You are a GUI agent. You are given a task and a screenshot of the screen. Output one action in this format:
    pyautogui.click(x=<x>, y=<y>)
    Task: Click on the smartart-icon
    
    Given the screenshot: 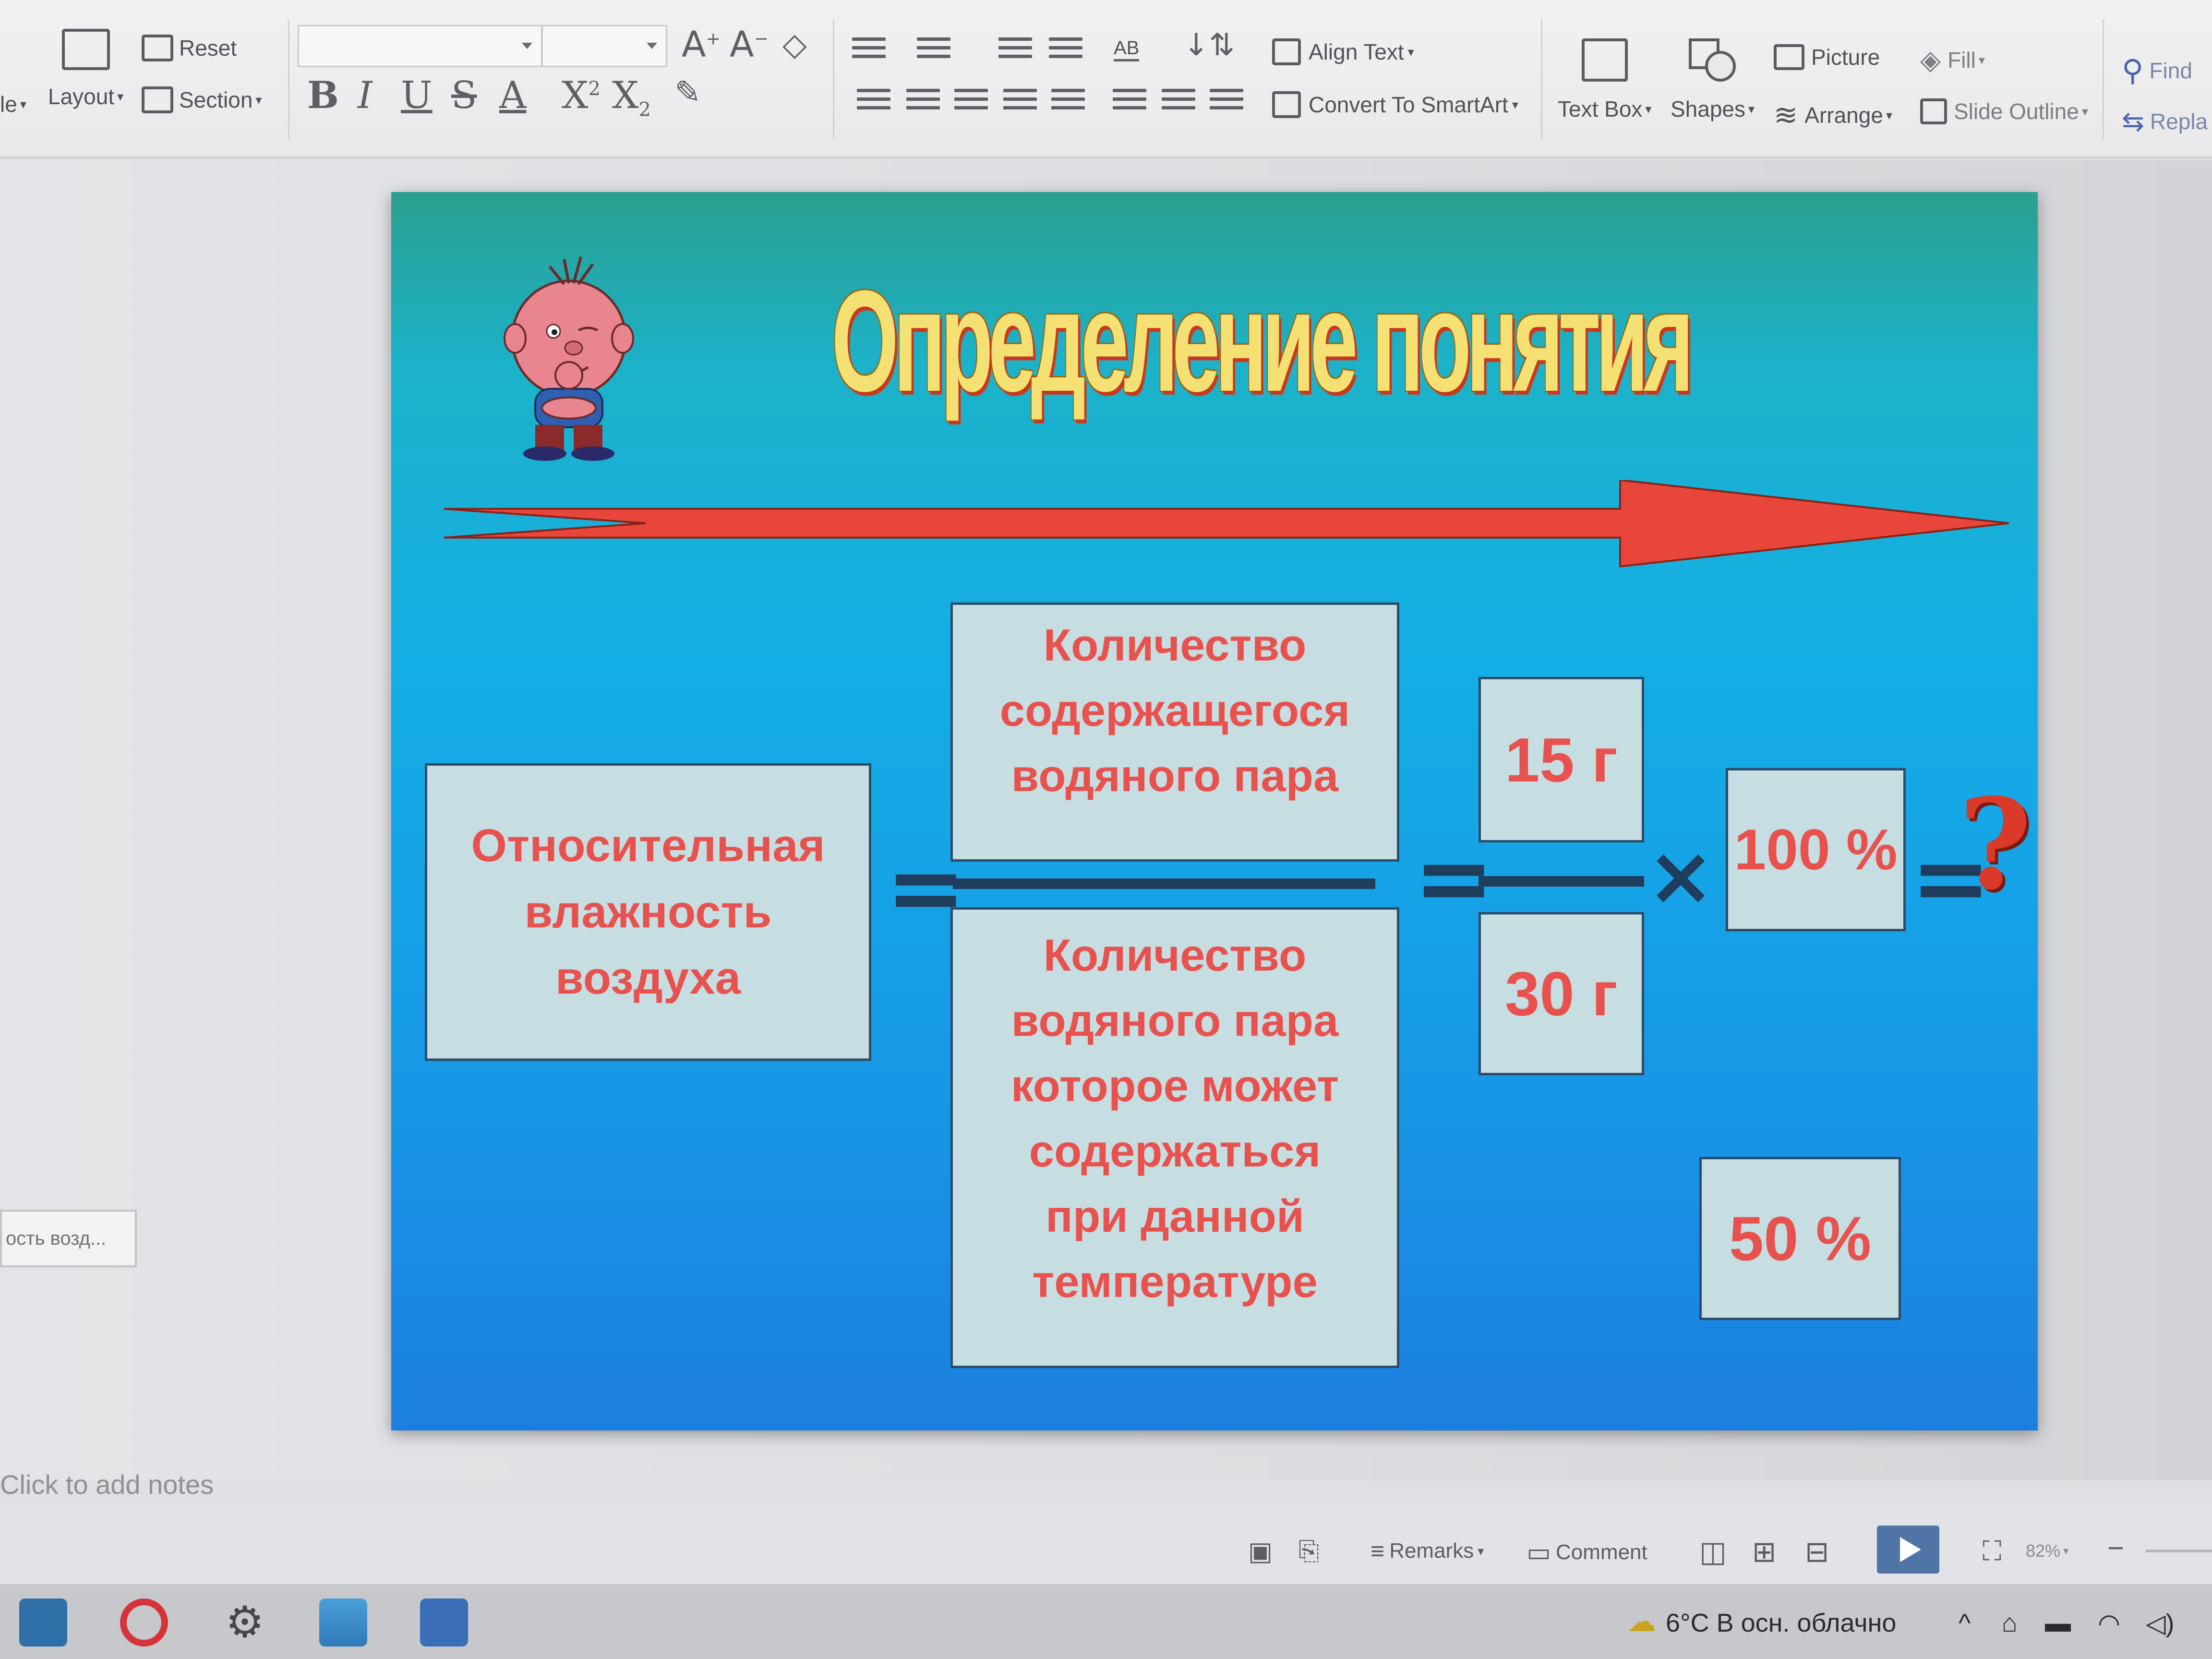 What is the action you would take?
    pyautogui.click(x=1286, y=104)
    